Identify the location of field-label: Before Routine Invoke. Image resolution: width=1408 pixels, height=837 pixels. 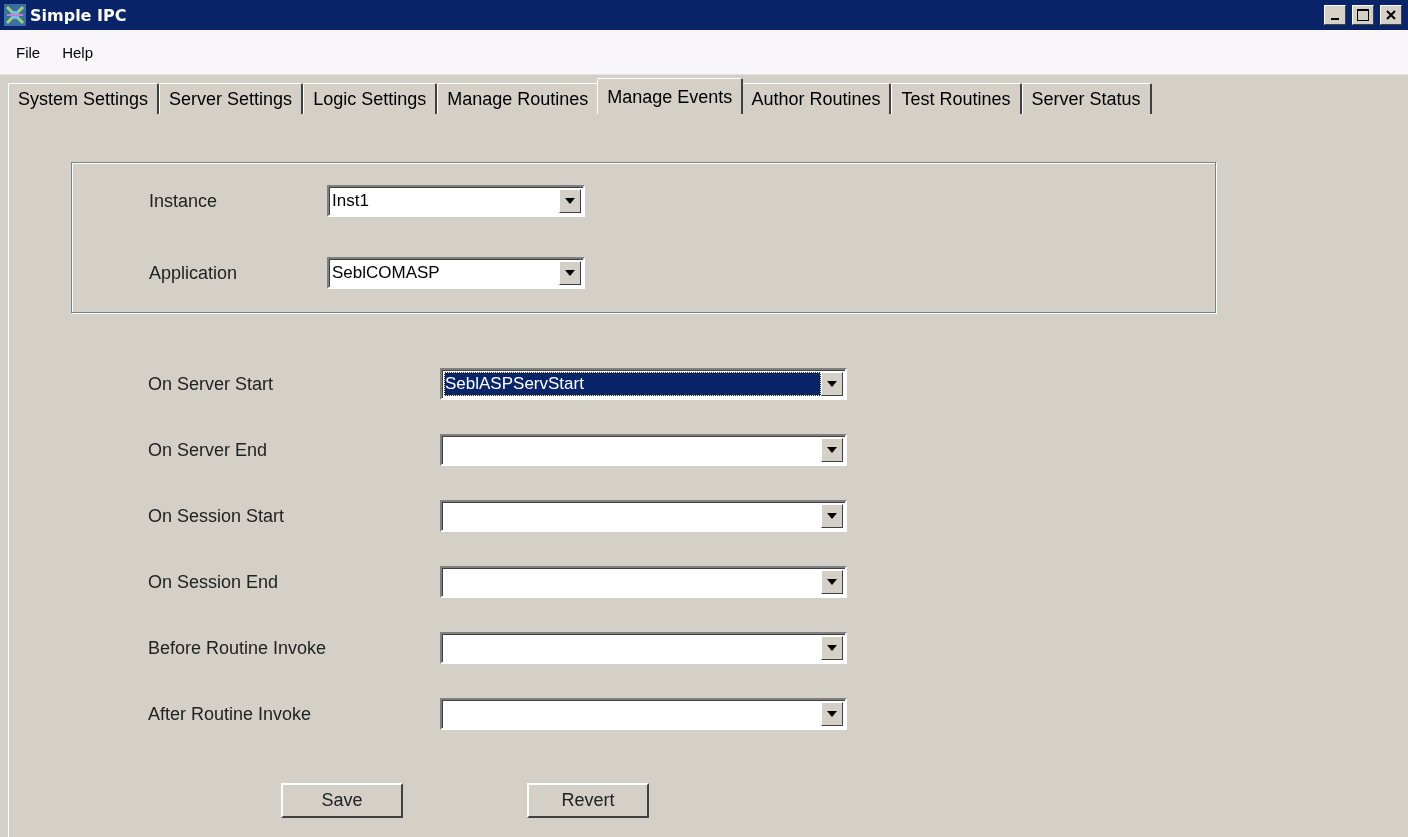
(238, 648).